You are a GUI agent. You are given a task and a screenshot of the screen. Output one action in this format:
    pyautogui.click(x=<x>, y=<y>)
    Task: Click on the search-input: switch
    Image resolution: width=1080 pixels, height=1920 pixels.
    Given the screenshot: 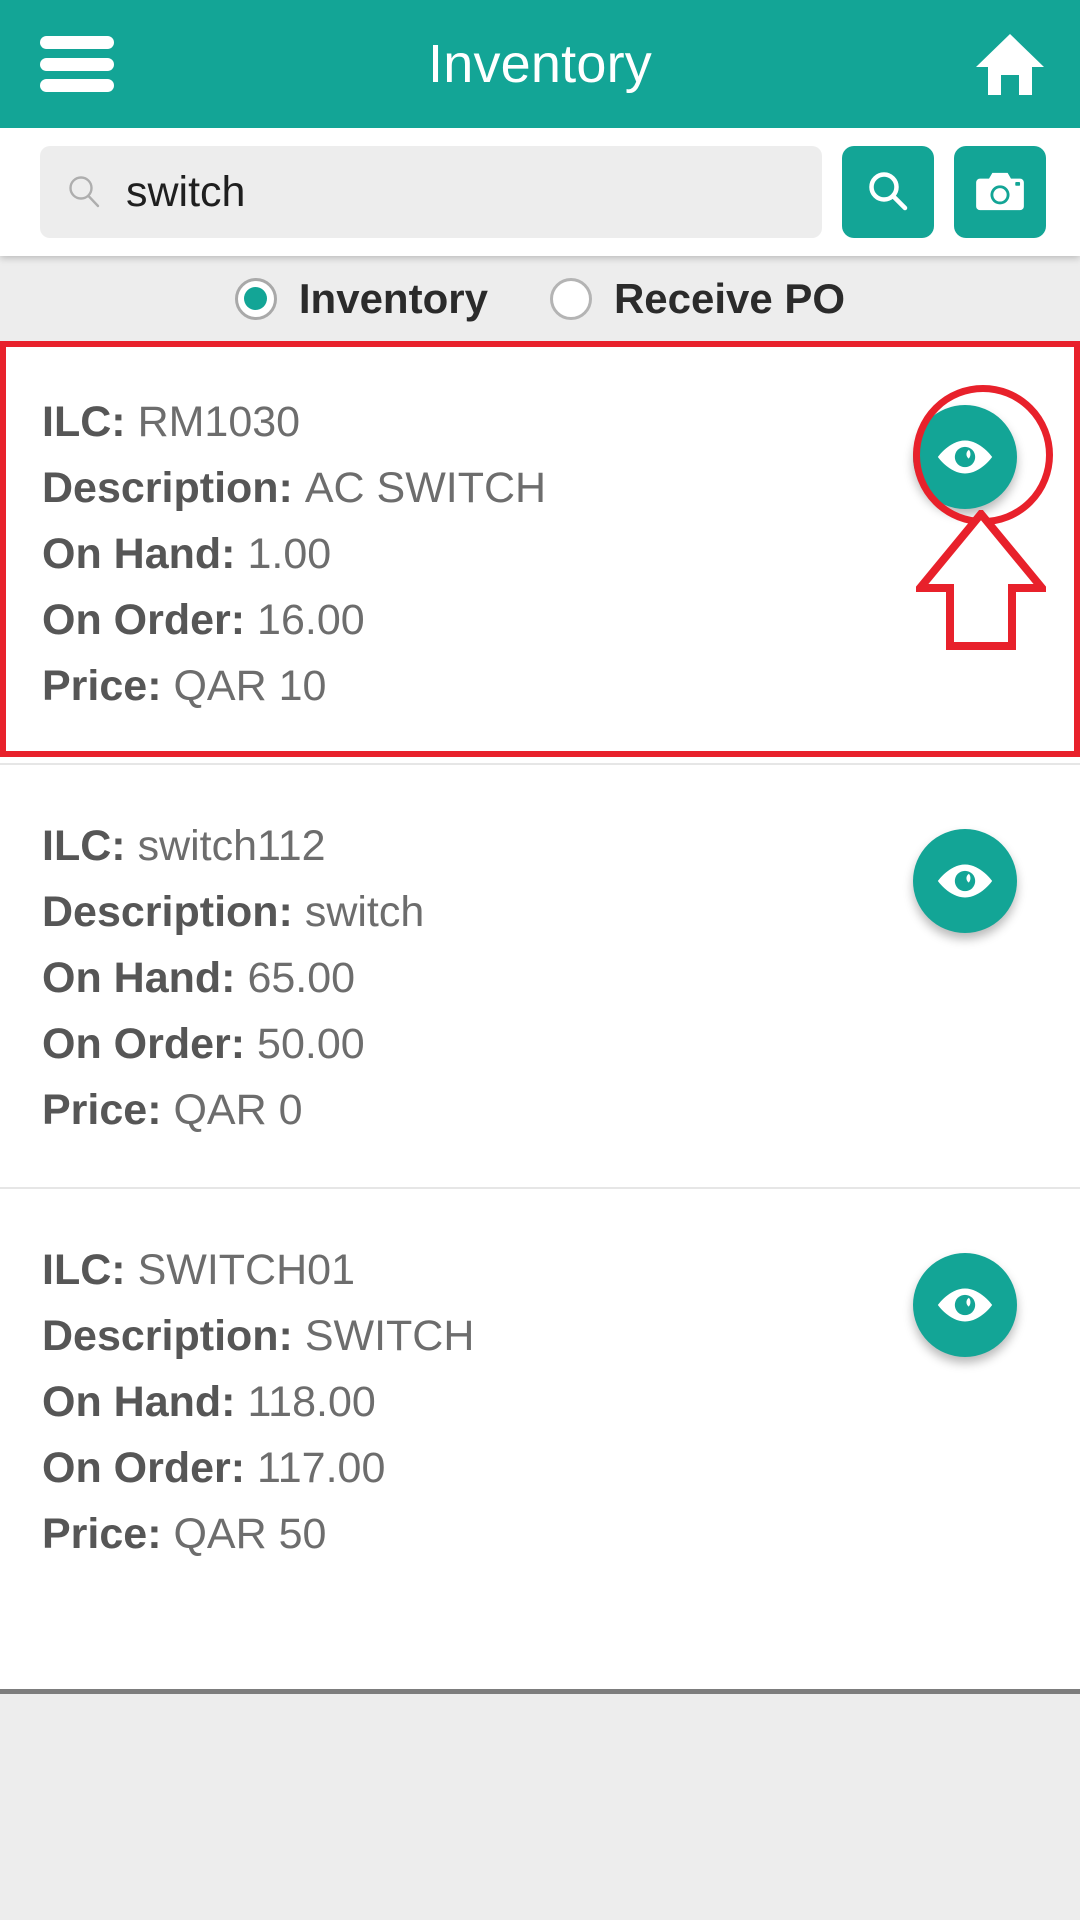 What is the action you would take?
    pyautogui.click(x=431, y=192)
    